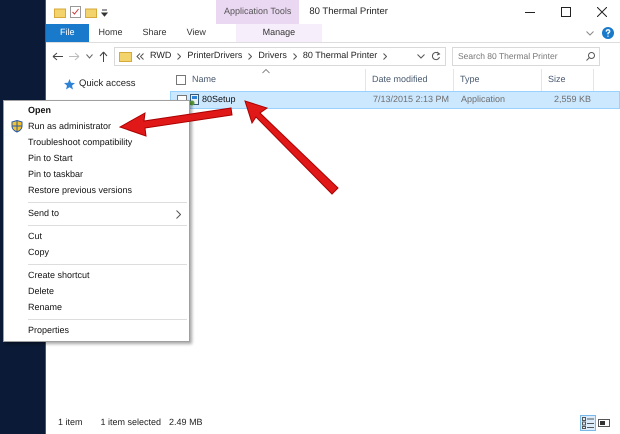 The height and width of the screenshot is (434, 620). What do you see at coordinates (411, 99) in the screenshot?
I see `table-cell-text: 7/13/2015 2:13 PM` at bounding box center [411, 99].